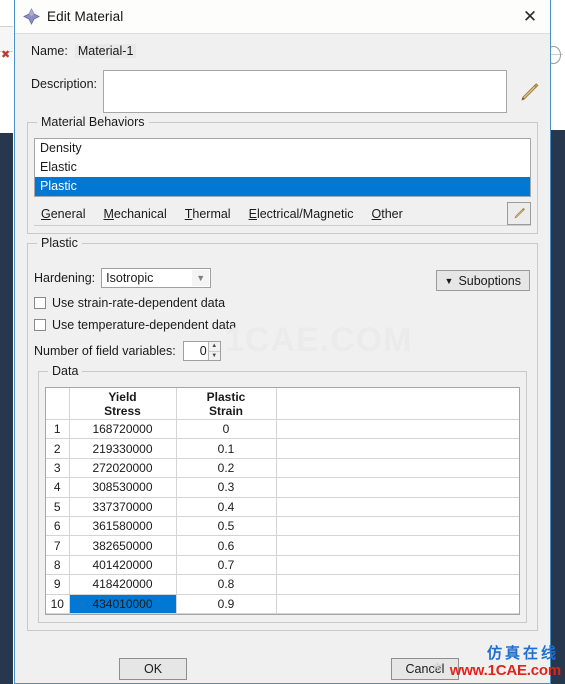 This screenshot has width=565, height=684. I want to click on cell-yield-stress-selected: 434010000, so click(123, 604).